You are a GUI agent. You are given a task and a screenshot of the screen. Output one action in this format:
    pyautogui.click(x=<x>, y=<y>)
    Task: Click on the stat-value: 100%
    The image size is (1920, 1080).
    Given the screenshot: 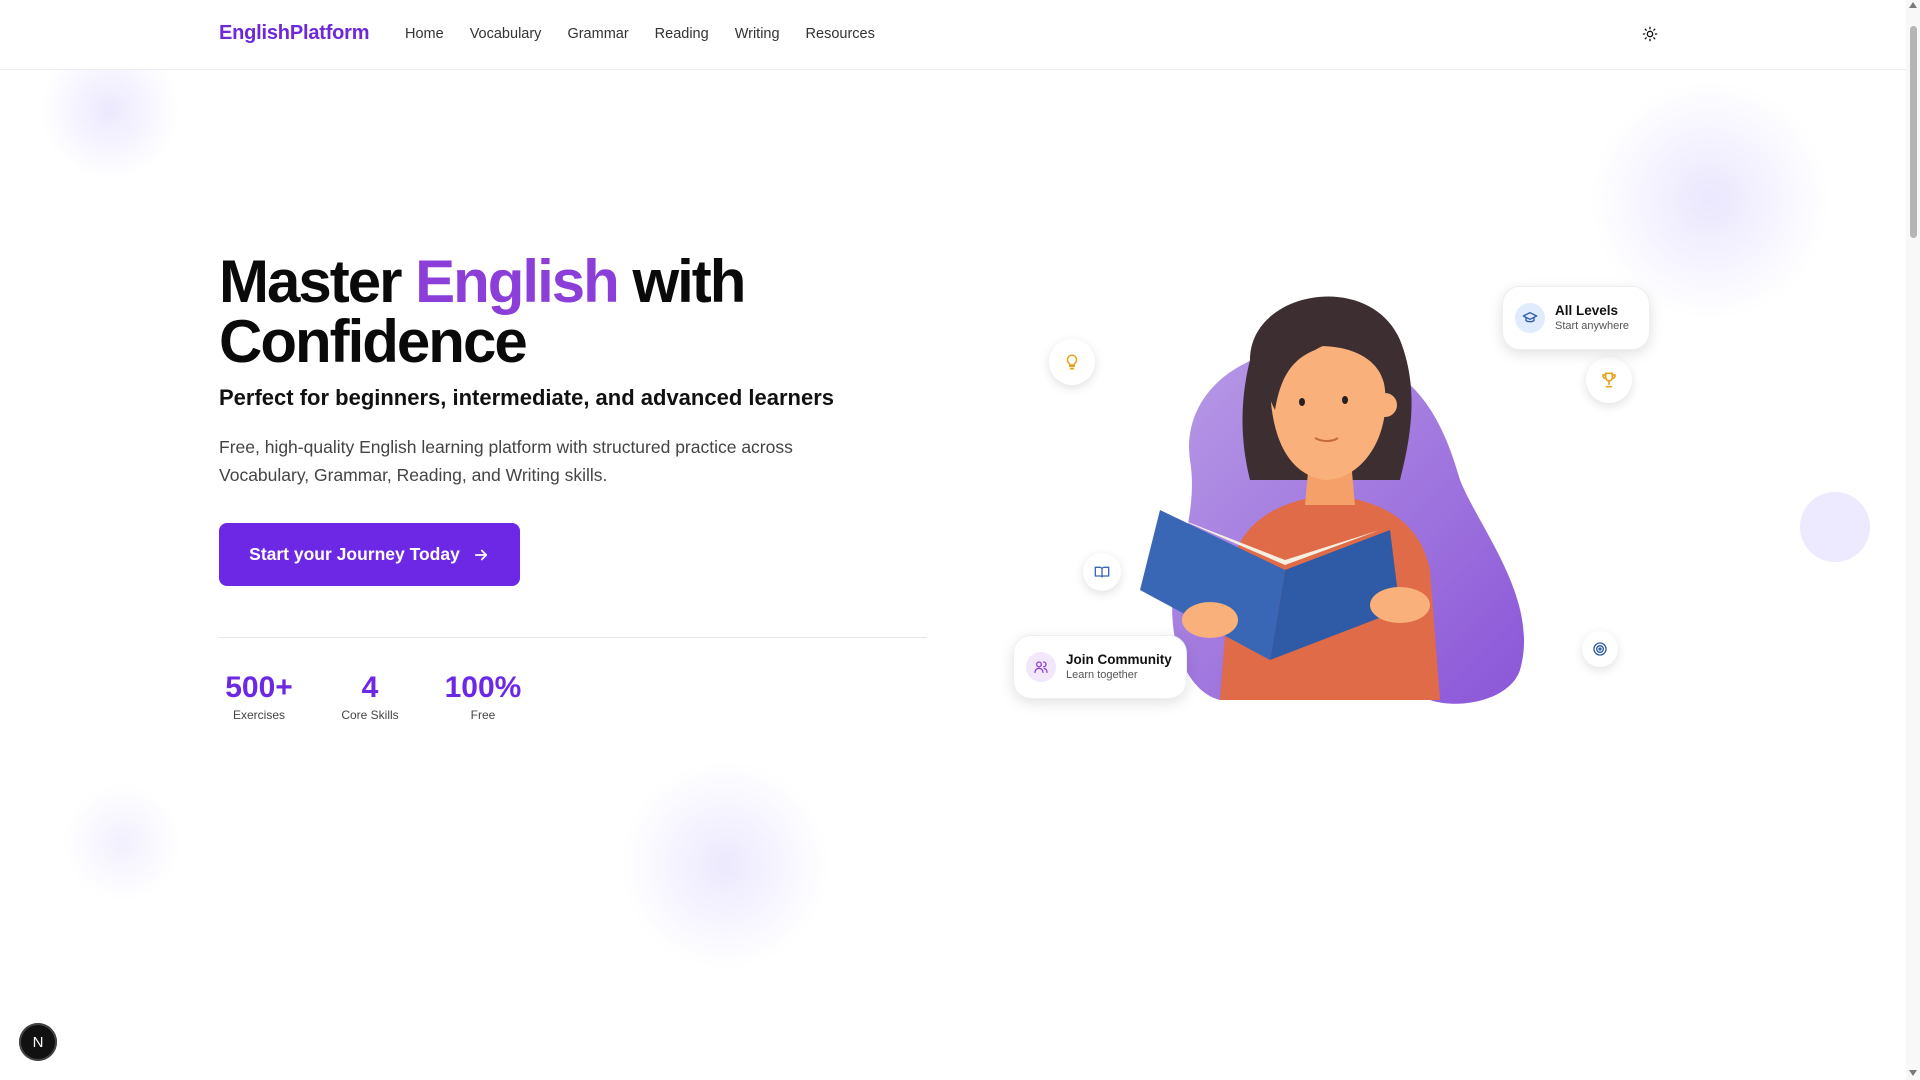 What is the action you would take?
    pyautogui.click(x=483, y=687)
    